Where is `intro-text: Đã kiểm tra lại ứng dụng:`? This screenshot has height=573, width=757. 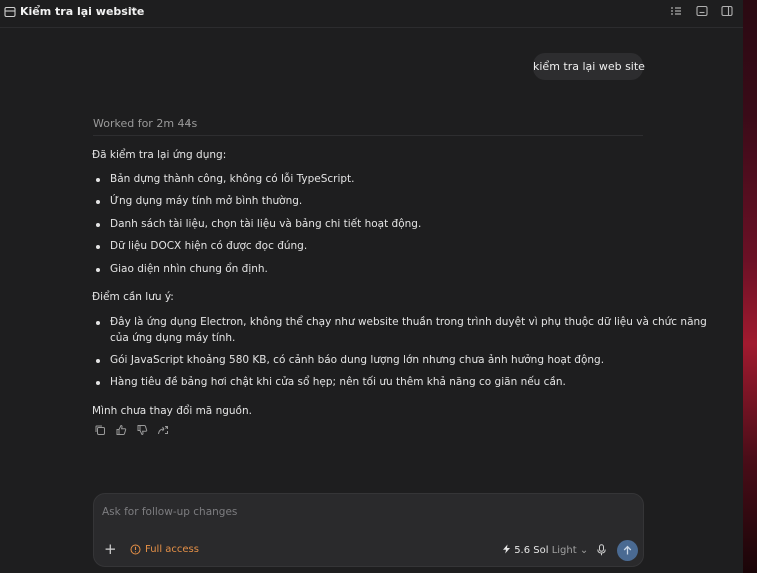
intro-text: Đã kiểm tra lại ứng dụng: is located at coordinates (159, 155).